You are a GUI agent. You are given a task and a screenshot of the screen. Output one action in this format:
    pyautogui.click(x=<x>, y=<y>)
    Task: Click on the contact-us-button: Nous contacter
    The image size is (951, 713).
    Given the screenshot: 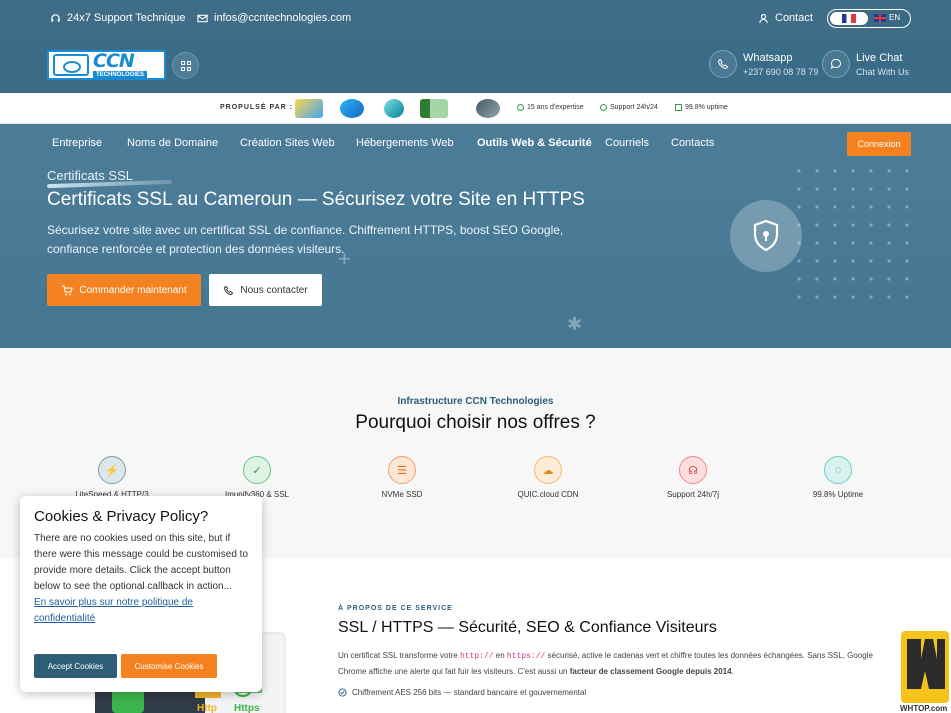 What is the action you would take?
    pyautogui.click(x=265, y=290)
    